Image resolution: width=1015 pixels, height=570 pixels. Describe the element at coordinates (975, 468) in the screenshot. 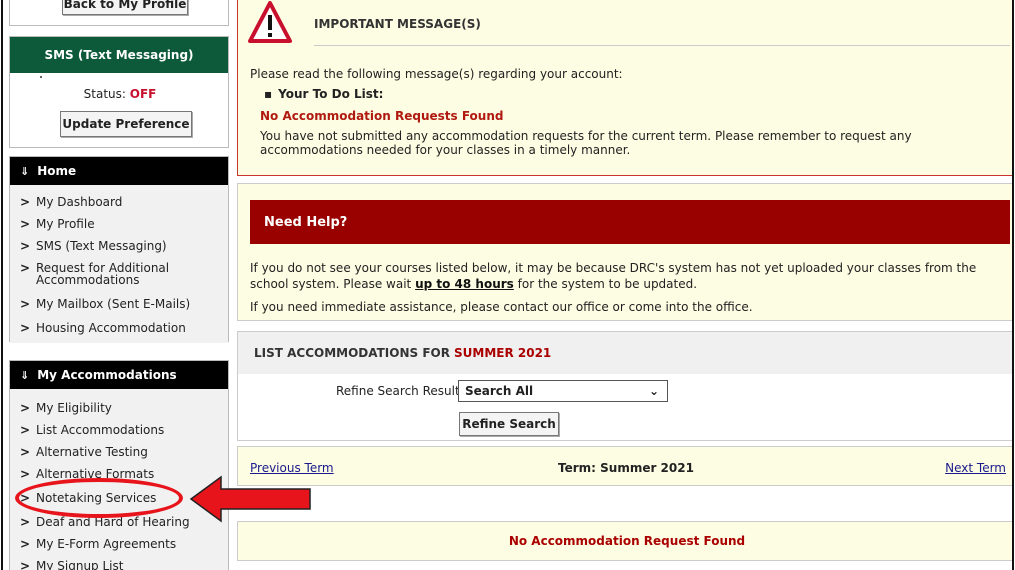

I see `next-term-link: Next Term` at that location.